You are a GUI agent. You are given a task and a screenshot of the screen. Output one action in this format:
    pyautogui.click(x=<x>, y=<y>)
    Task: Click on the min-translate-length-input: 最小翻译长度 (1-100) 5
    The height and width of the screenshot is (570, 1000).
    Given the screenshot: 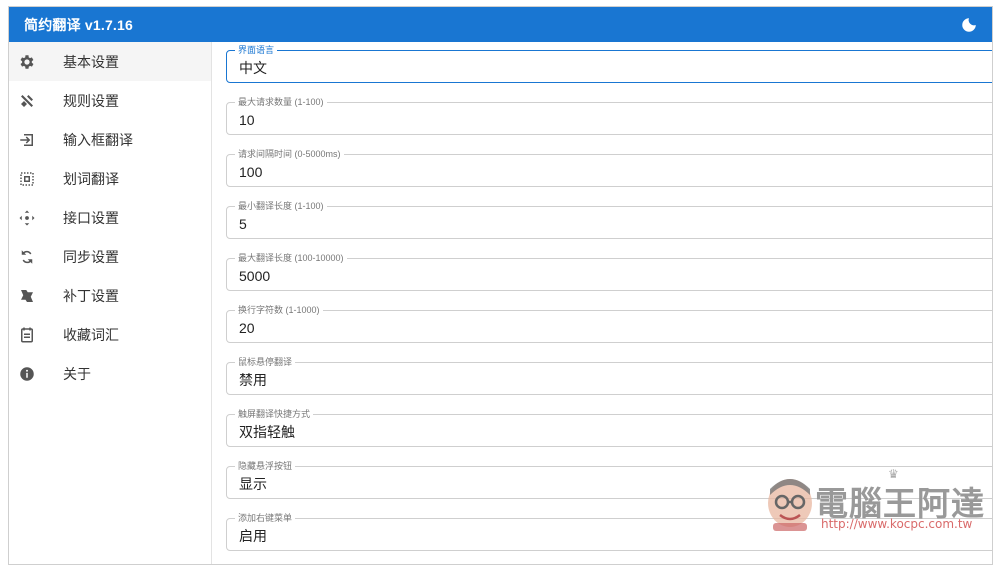 What is the action you would take?
    pyautogui.click(x=609, y=220)
    